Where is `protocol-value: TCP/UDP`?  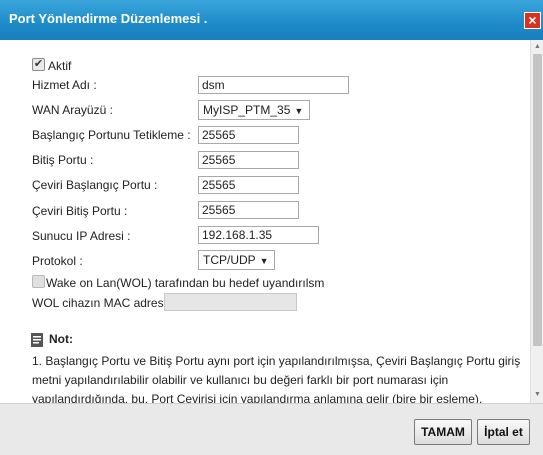 protocol-value: TCP/UDP is located at coordinates (229, 260).